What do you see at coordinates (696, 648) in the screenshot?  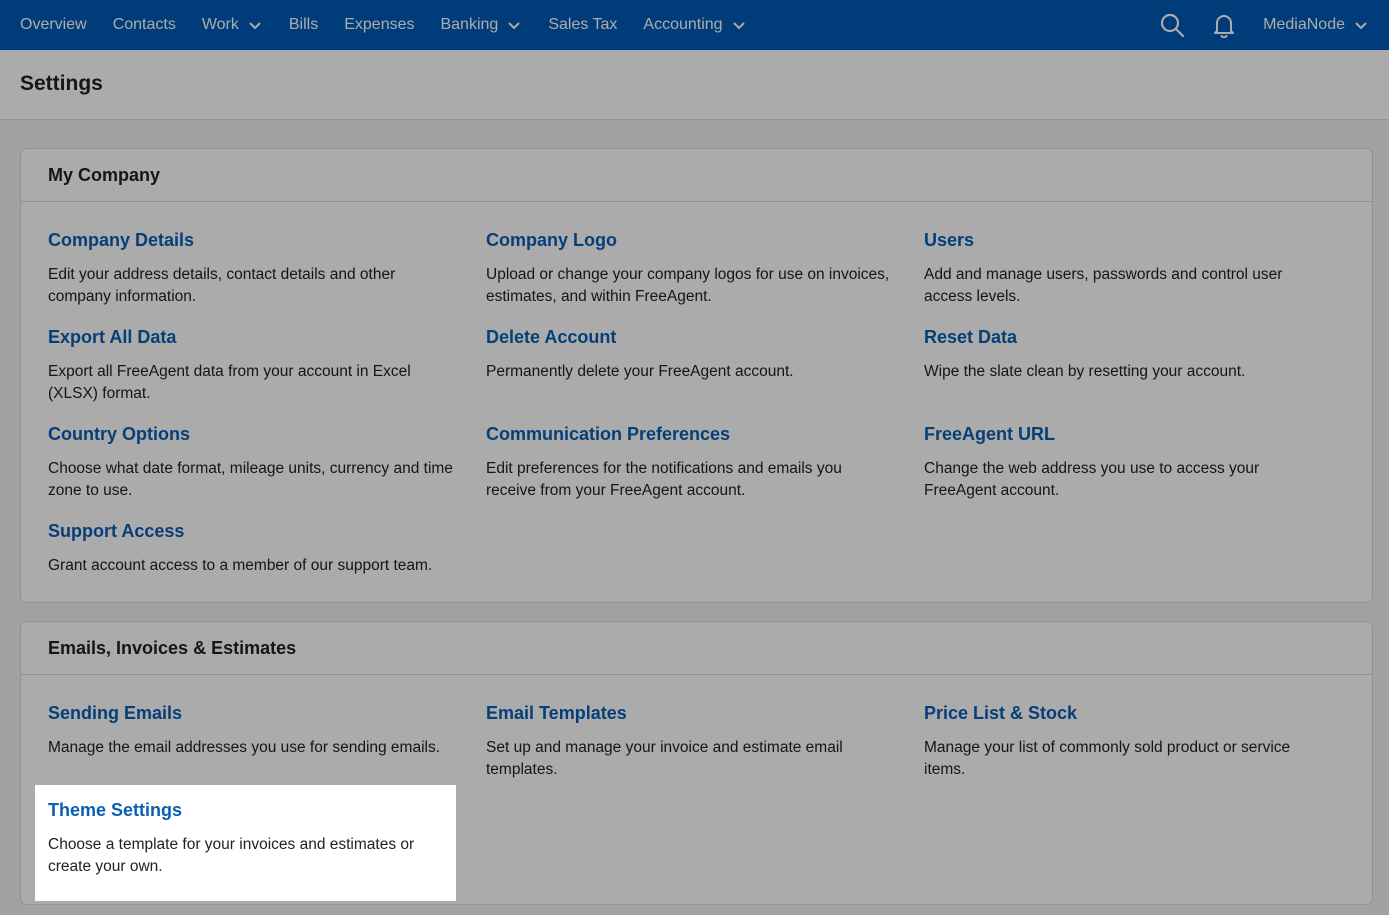 I see `emails-heading: Emails, Invoices & Estimates` at bounding box center [696, 648].